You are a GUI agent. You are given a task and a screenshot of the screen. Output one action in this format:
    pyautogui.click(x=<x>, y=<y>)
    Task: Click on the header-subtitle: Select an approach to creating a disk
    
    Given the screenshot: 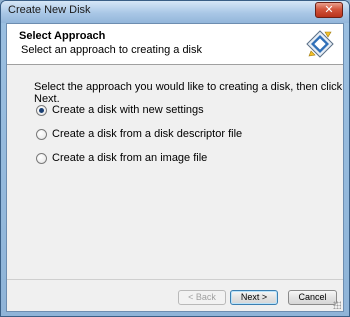 What is the action you would take?
    pyautogui.click(x=112, y=50)
    